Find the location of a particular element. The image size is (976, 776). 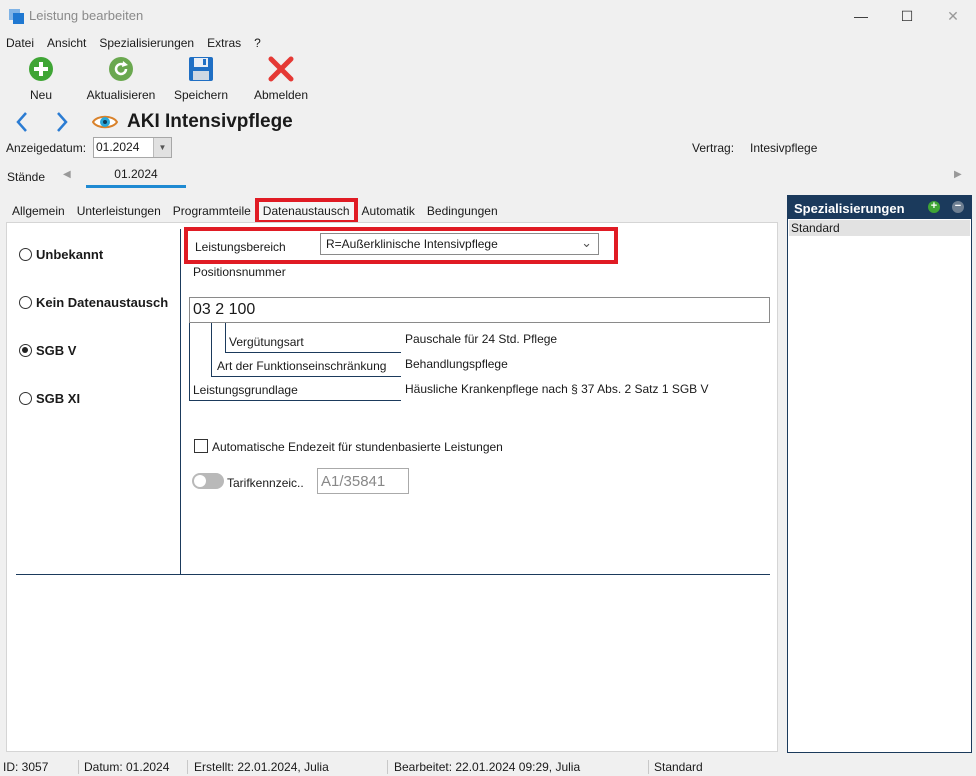

tab-bedingungen: Bedingungen is located at coordinates (462, 211).